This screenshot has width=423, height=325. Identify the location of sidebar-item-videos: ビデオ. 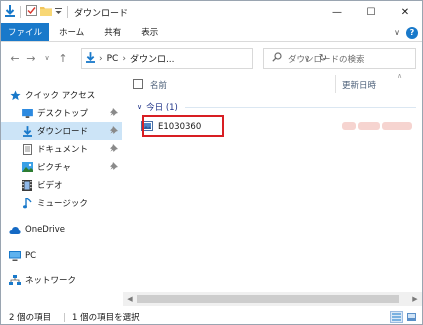
(61, 185).